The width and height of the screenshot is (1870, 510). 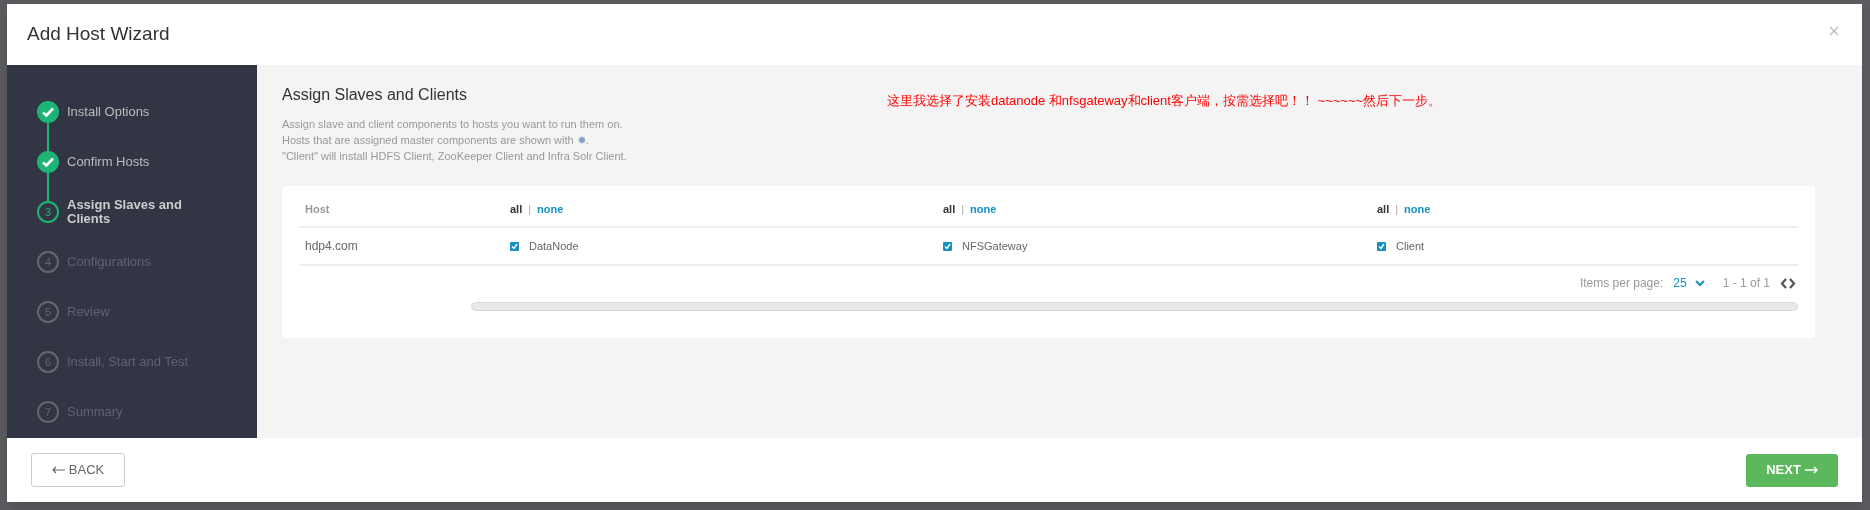 I want to click on description-text: "Client" will install HDFS Client, ZooKeeper Client and Infra Solr Client., so click(x=454, y=156).